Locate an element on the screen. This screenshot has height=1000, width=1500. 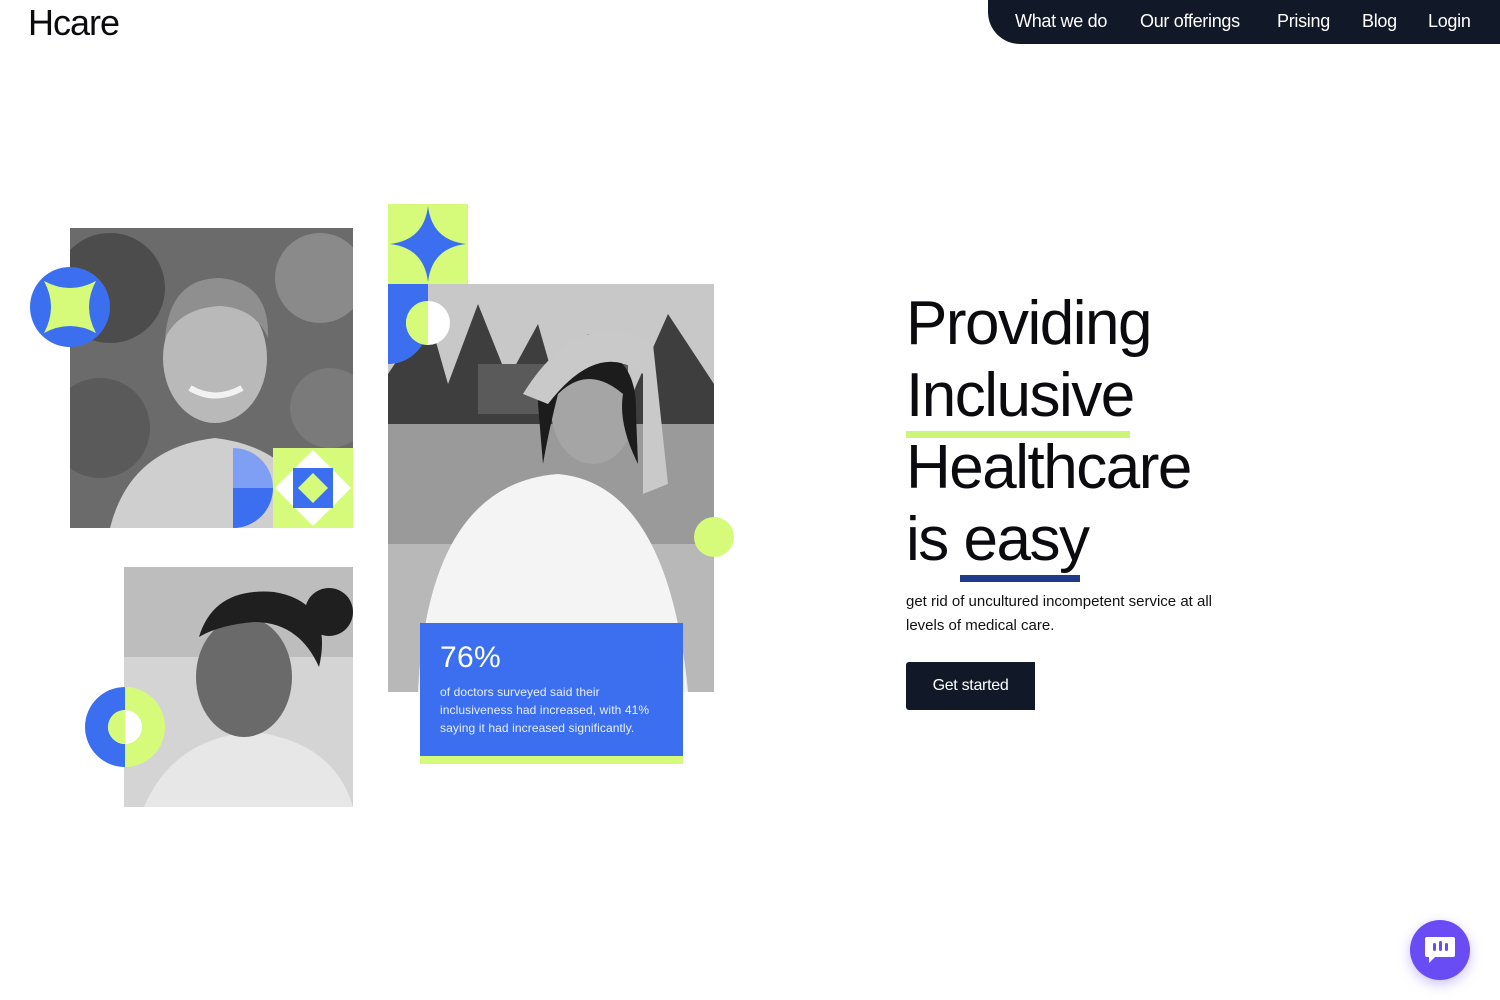
headline-line-4: is easy is located at coordinates (1048, 540).